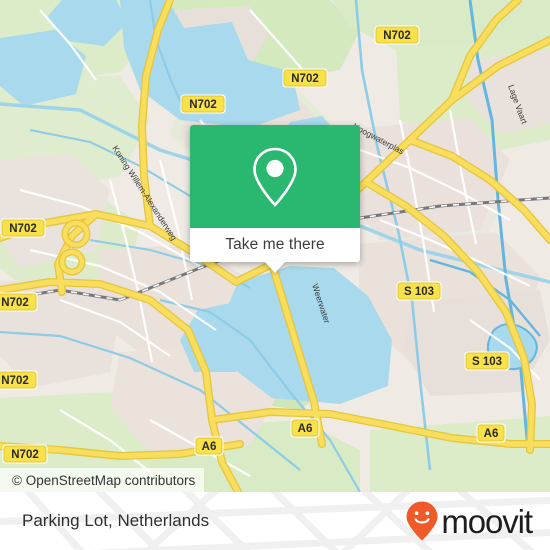 The image size is (550, 550). I want to click on poi-card-action-area: Take me there, so click(275, 250).